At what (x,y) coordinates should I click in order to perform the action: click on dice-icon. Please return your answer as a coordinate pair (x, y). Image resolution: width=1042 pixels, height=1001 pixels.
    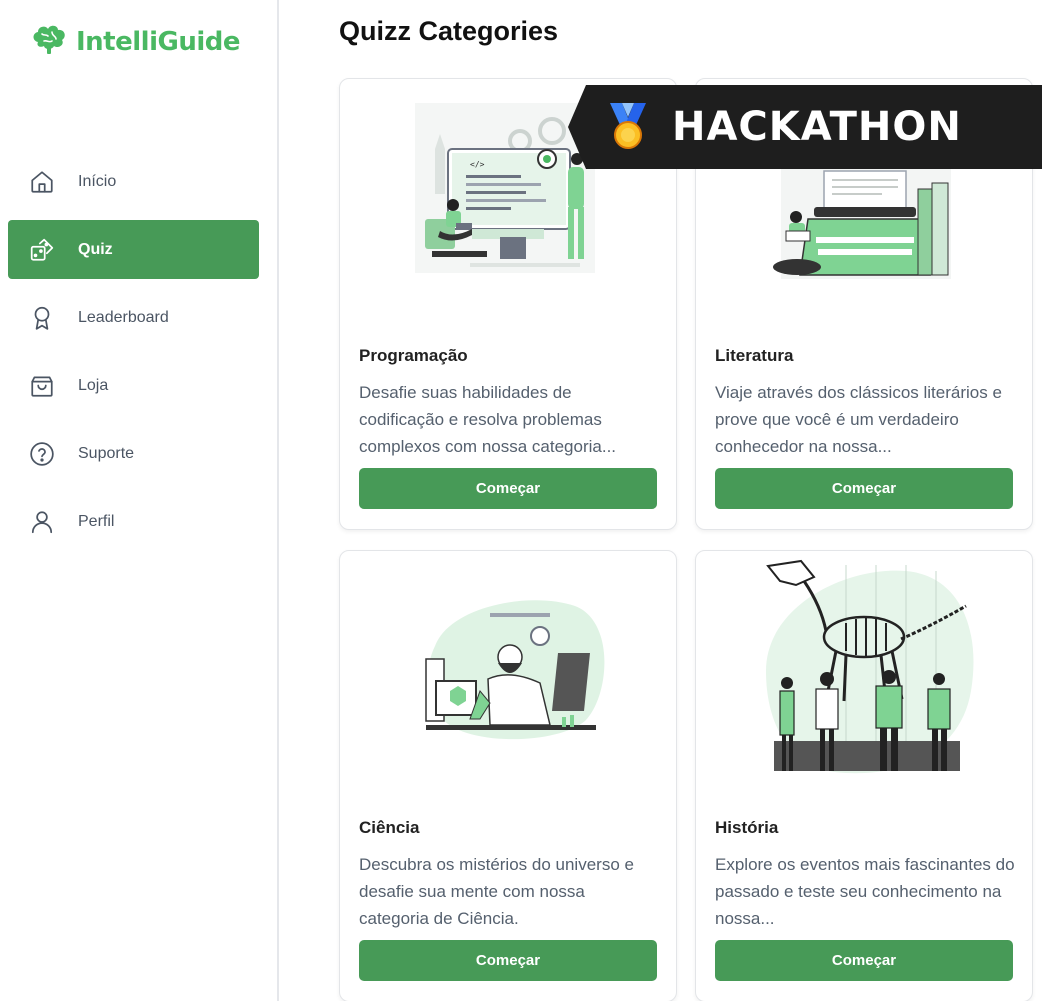
    Looking at the image, I should click on (42, 250).